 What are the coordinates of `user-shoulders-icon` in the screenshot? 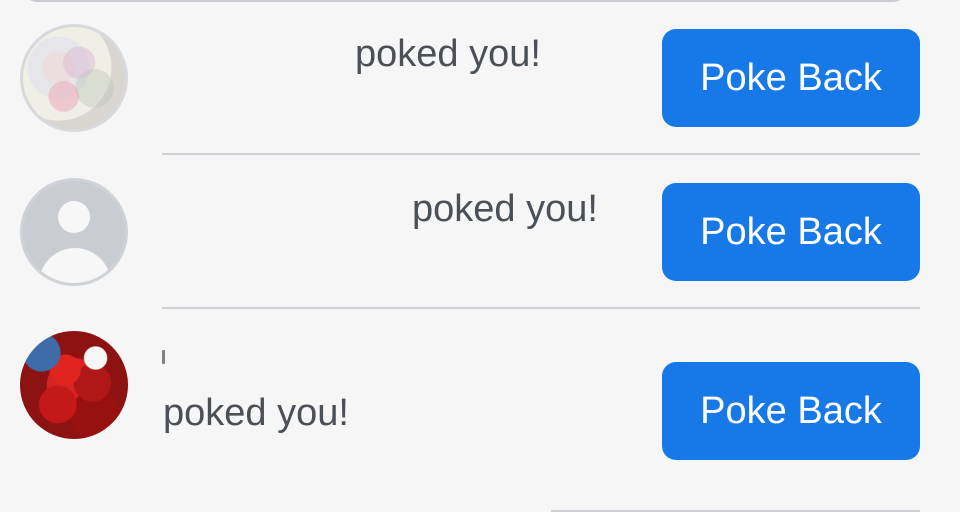 It's located at (75, 265).